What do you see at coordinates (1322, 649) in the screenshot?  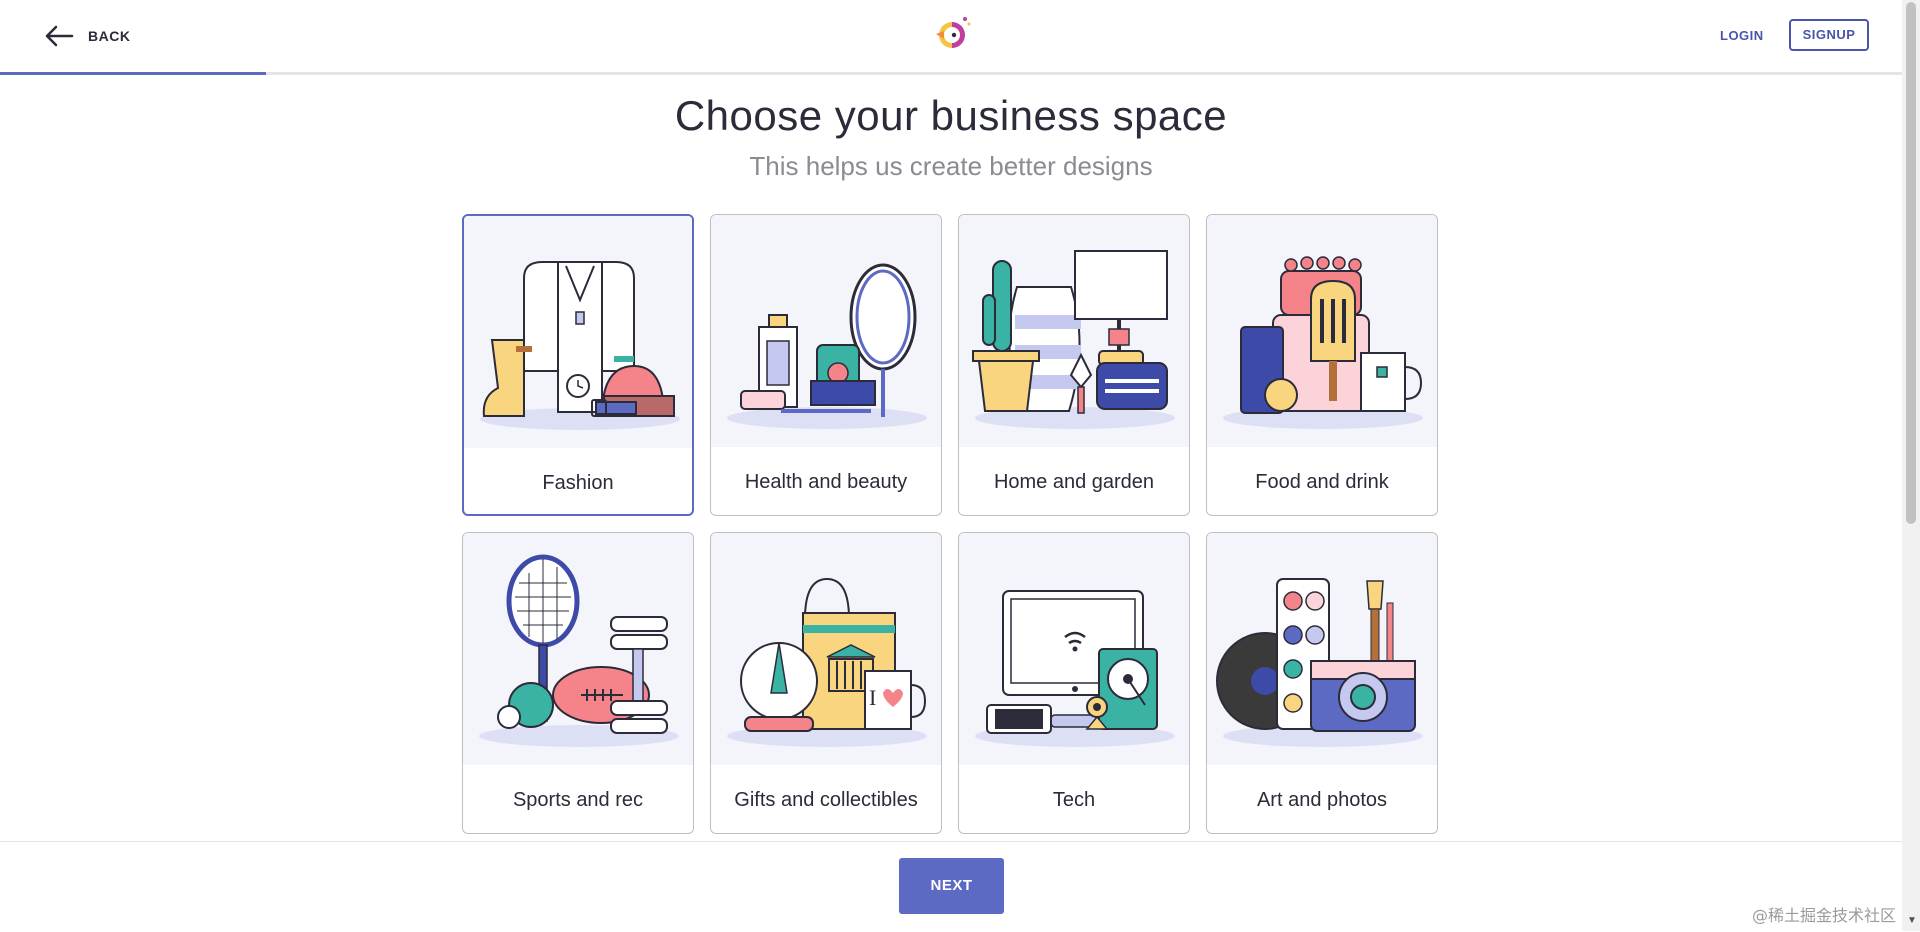 I see `art-photos-illustration` at bounding box center [1322, 649].